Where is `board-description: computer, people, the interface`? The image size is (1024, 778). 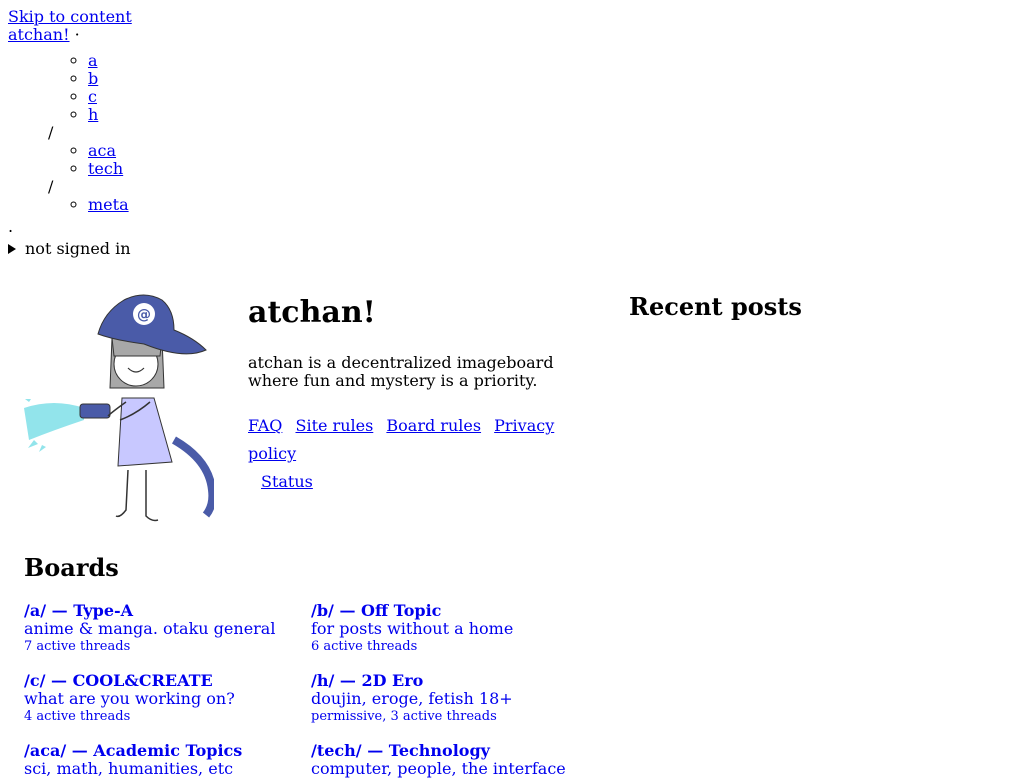 board-description: computer, people, the interface is located at coordinates (438, 768).